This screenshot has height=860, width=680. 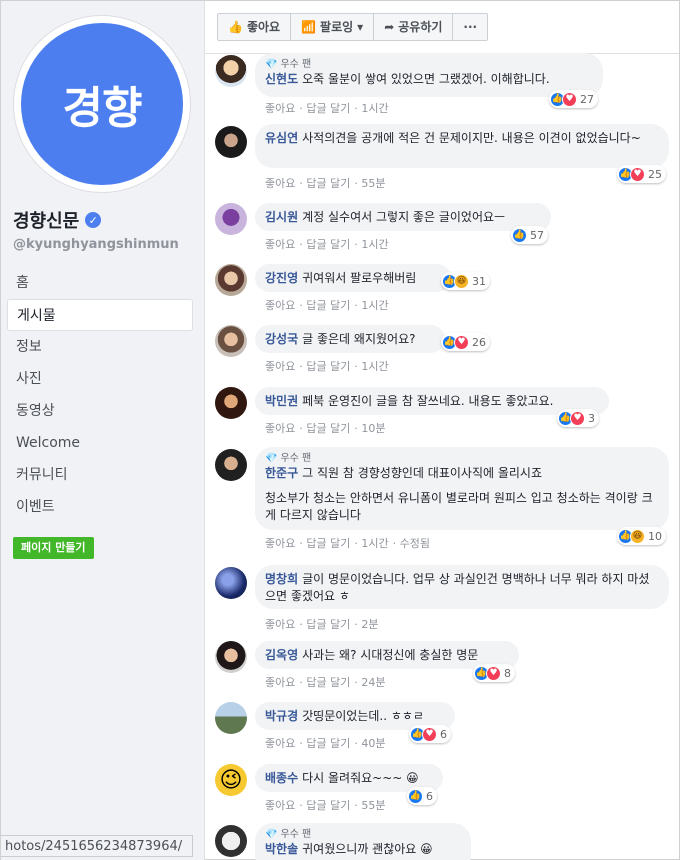 What do you see at coordinates (100, 283) in the screenshot?
I see `nav-item-home: 홈` at bounding box center [100, 283].